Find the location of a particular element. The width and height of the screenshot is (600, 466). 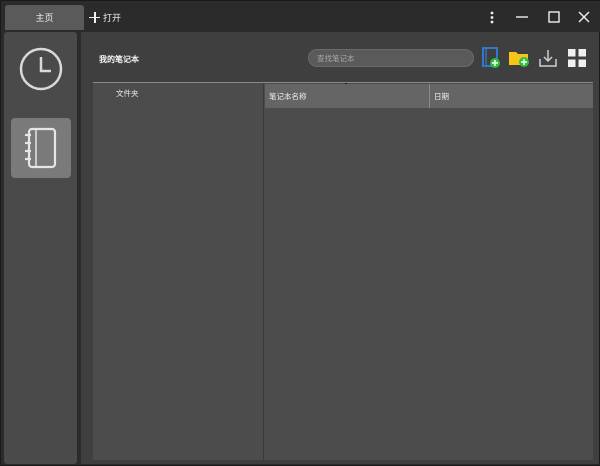

tab-open-label: 打开 is located at coordinates (112, 18).